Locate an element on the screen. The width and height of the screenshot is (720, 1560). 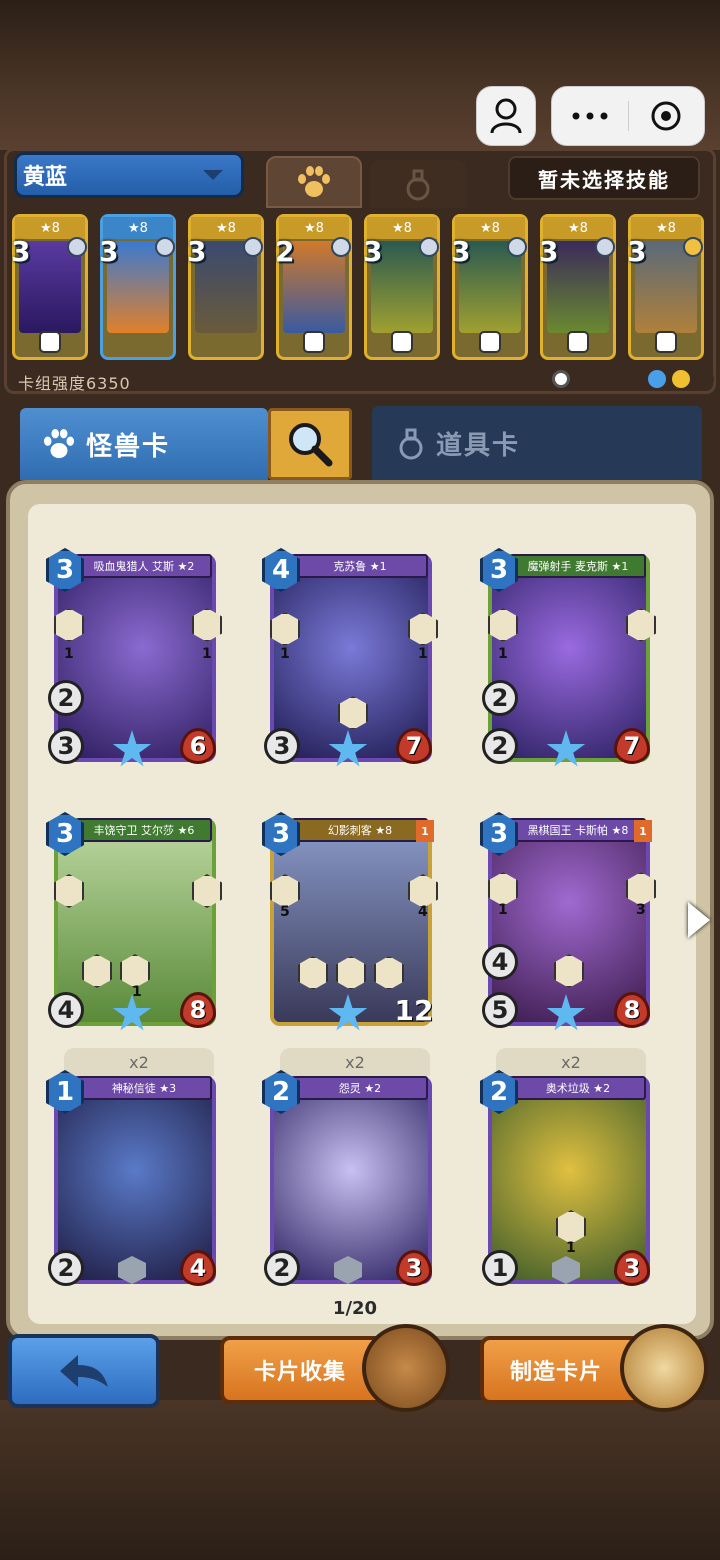
deck-card-row: ★8 3 ★8 3 ★8 3 ★8 2 ★8 3 ★8 3 ★8 3 ★8 3 is located at coordinates (359, 288).